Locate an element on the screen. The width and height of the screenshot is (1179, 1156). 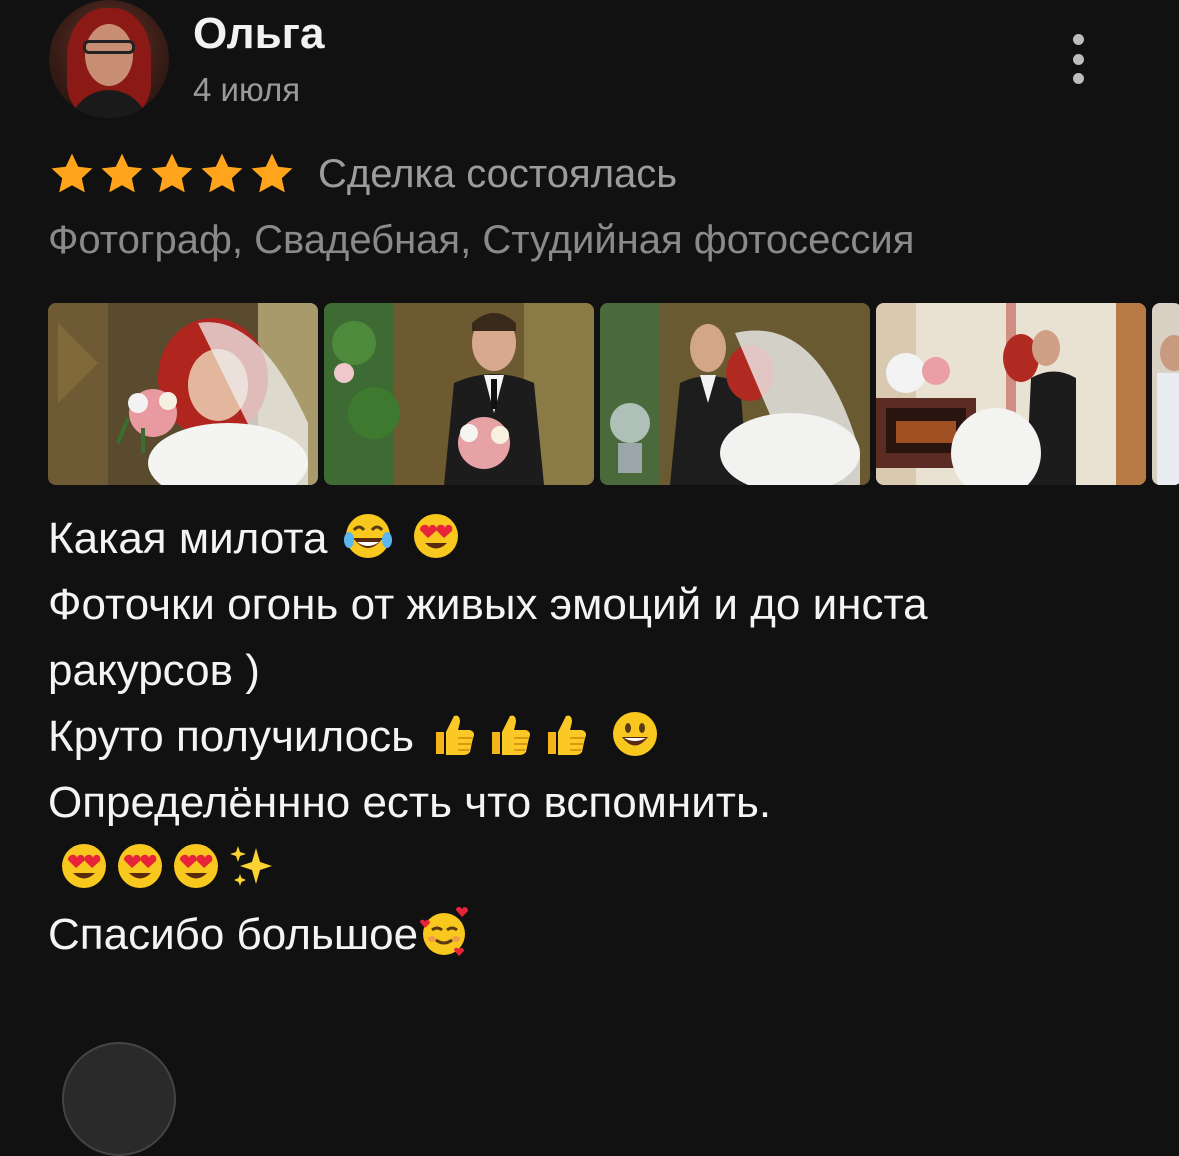
review-line-2: Фоточки огонь от живых эмоций и до инста is located at coordinates (488, 604).